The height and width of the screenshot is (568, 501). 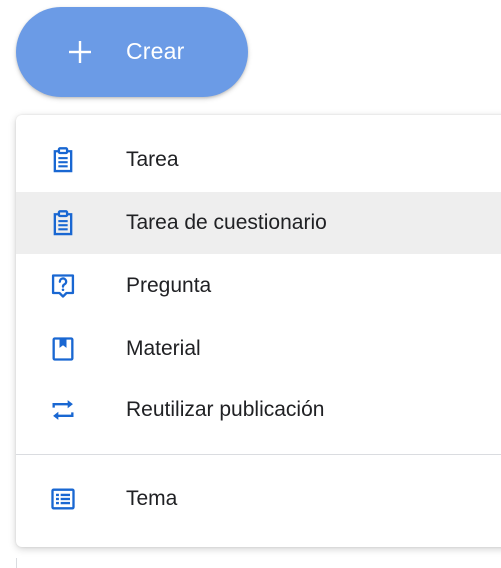 I want to click on menu-item-reuse-post: Reutilizar publicación, so click(x=258, y=410).